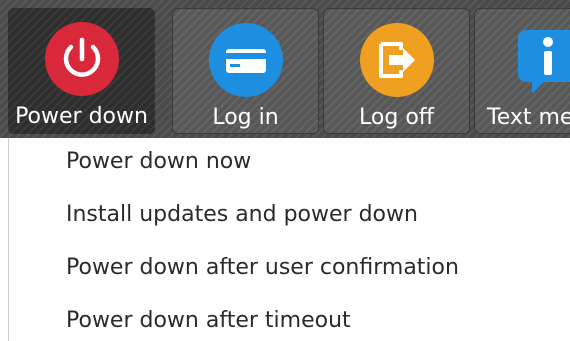 Image resolution: width=570 pixels, height=341 pixels. I want to click on power-down-label: Power down, so click(81, 116).